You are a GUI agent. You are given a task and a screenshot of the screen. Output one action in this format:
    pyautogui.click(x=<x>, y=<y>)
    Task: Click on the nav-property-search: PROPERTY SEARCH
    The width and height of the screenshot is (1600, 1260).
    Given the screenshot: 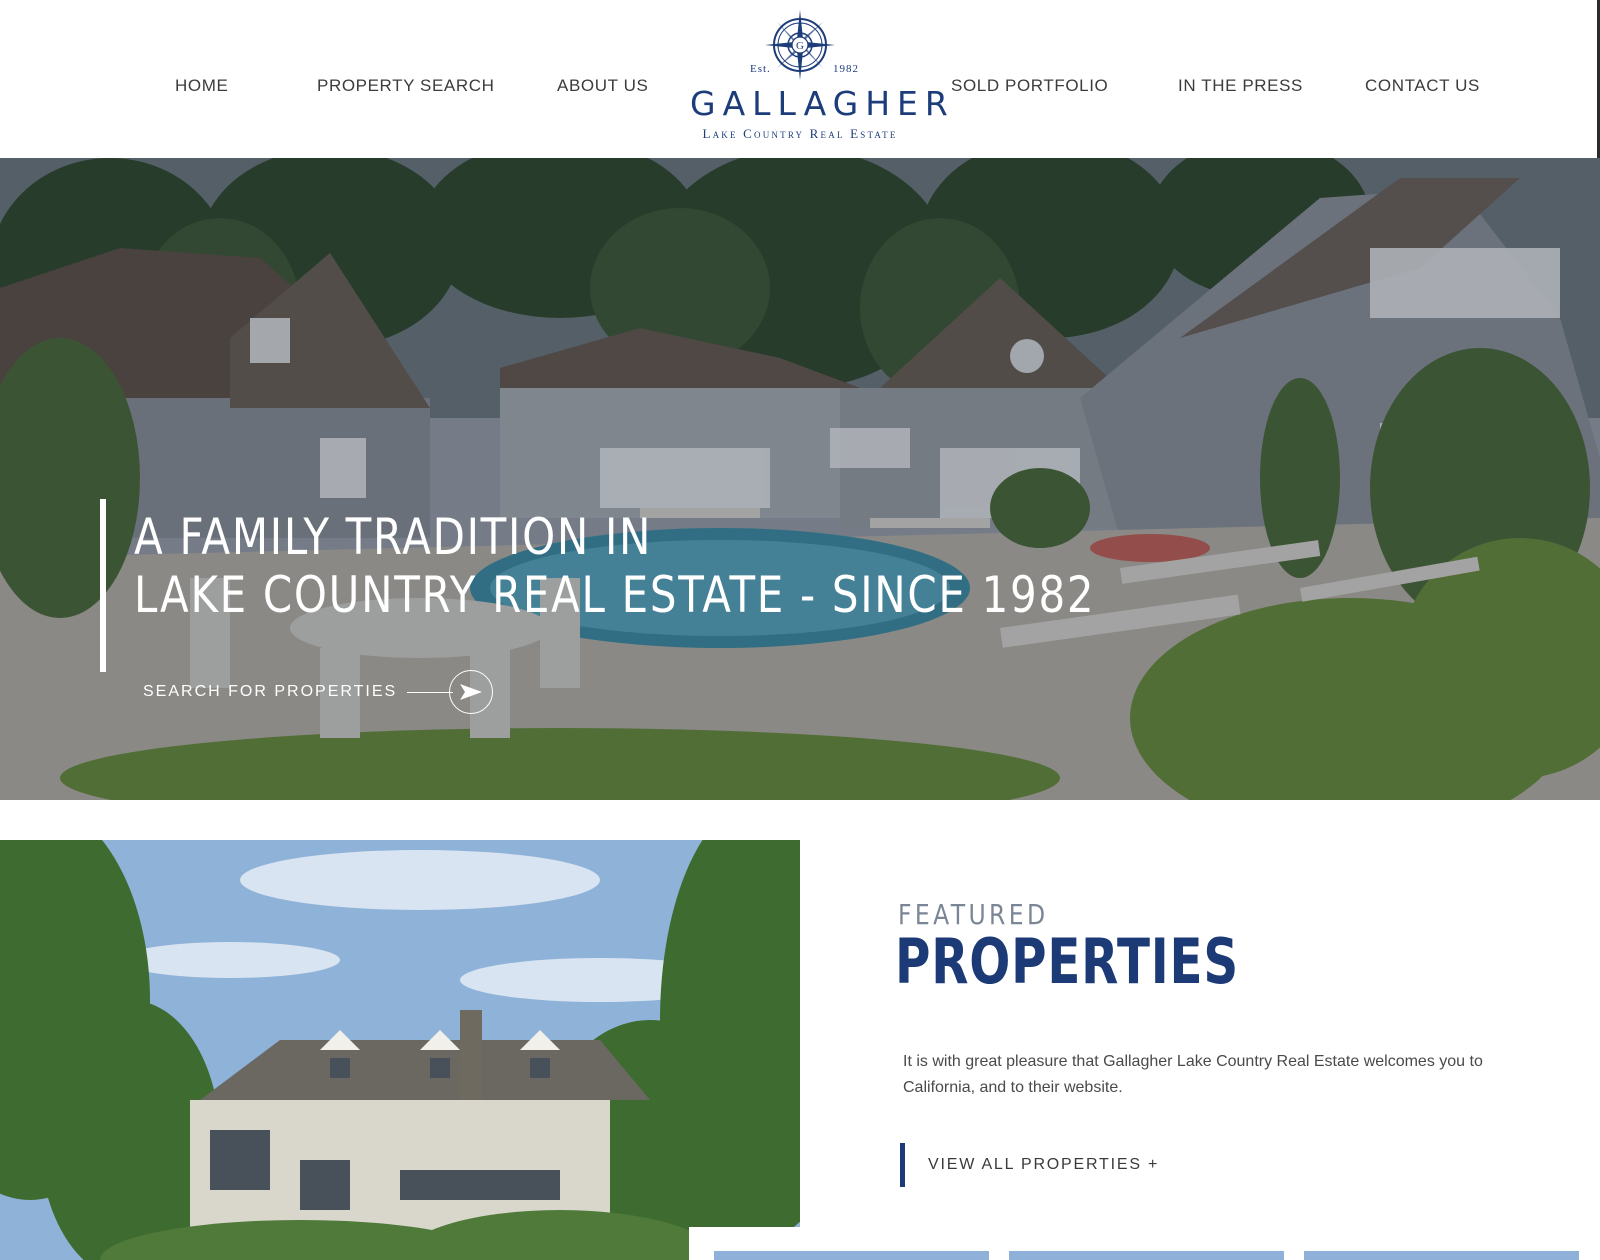 What is the action you would take?
    pyautogui.click(x=405, y=86)
    